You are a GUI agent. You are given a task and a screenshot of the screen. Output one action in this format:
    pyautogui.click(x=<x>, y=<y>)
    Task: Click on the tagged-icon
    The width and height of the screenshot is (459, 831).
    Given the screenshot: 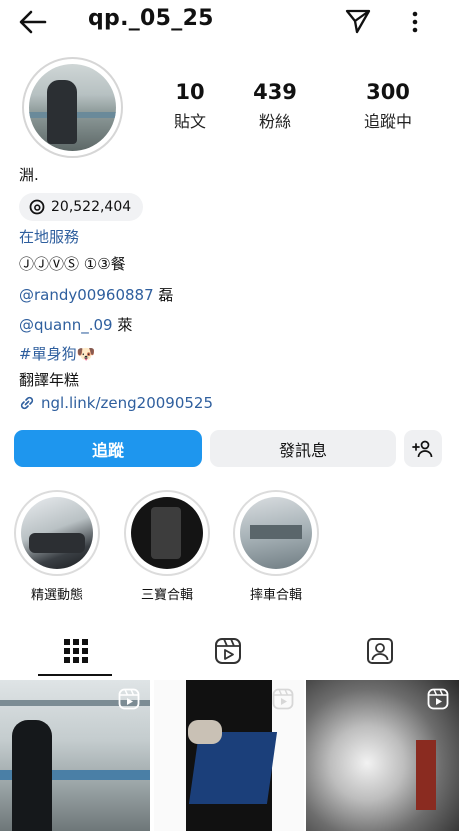 What is the action you would take?
    pyautogui.click(x=380, y=651)
    